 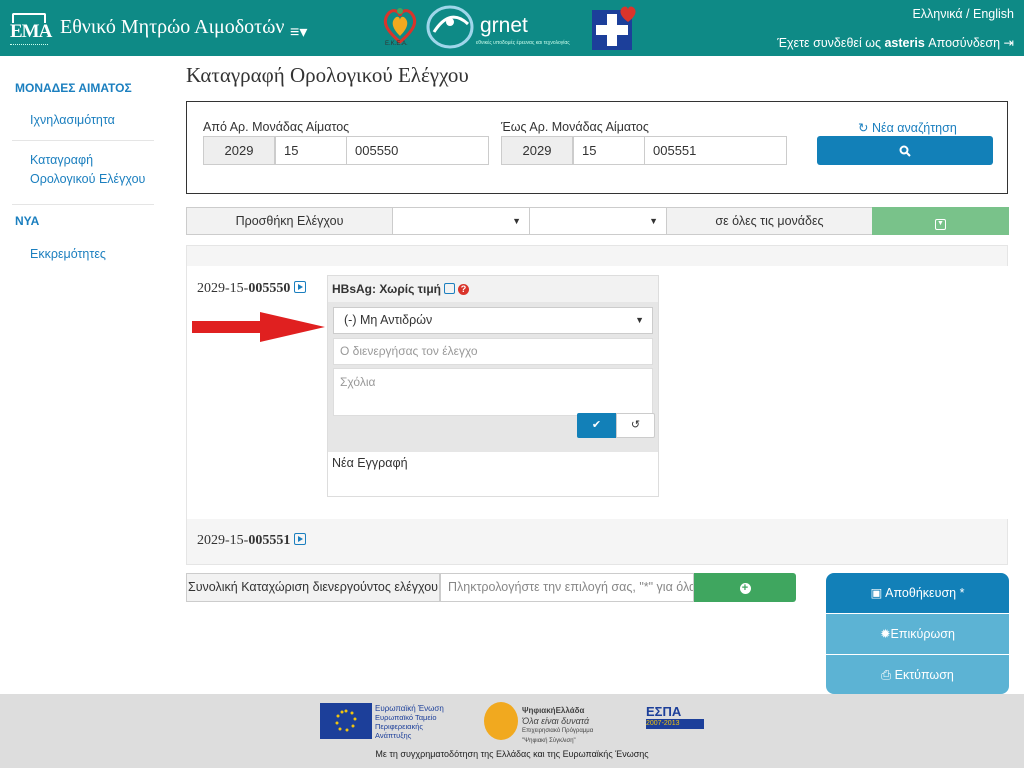 I want to click on new-entry-link: Νέα Εγγραφή, so click(x=370, y=463).